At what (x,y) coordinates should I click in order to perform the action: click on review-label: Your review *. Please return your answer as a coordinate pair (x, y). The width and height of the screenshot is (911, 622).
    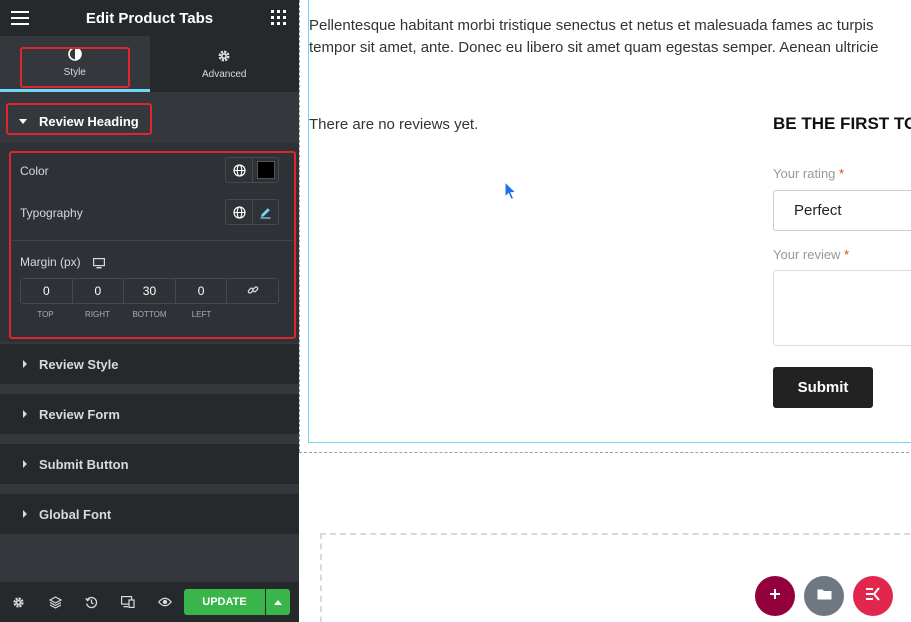
    Looking at the image, I should click on (811, 254).